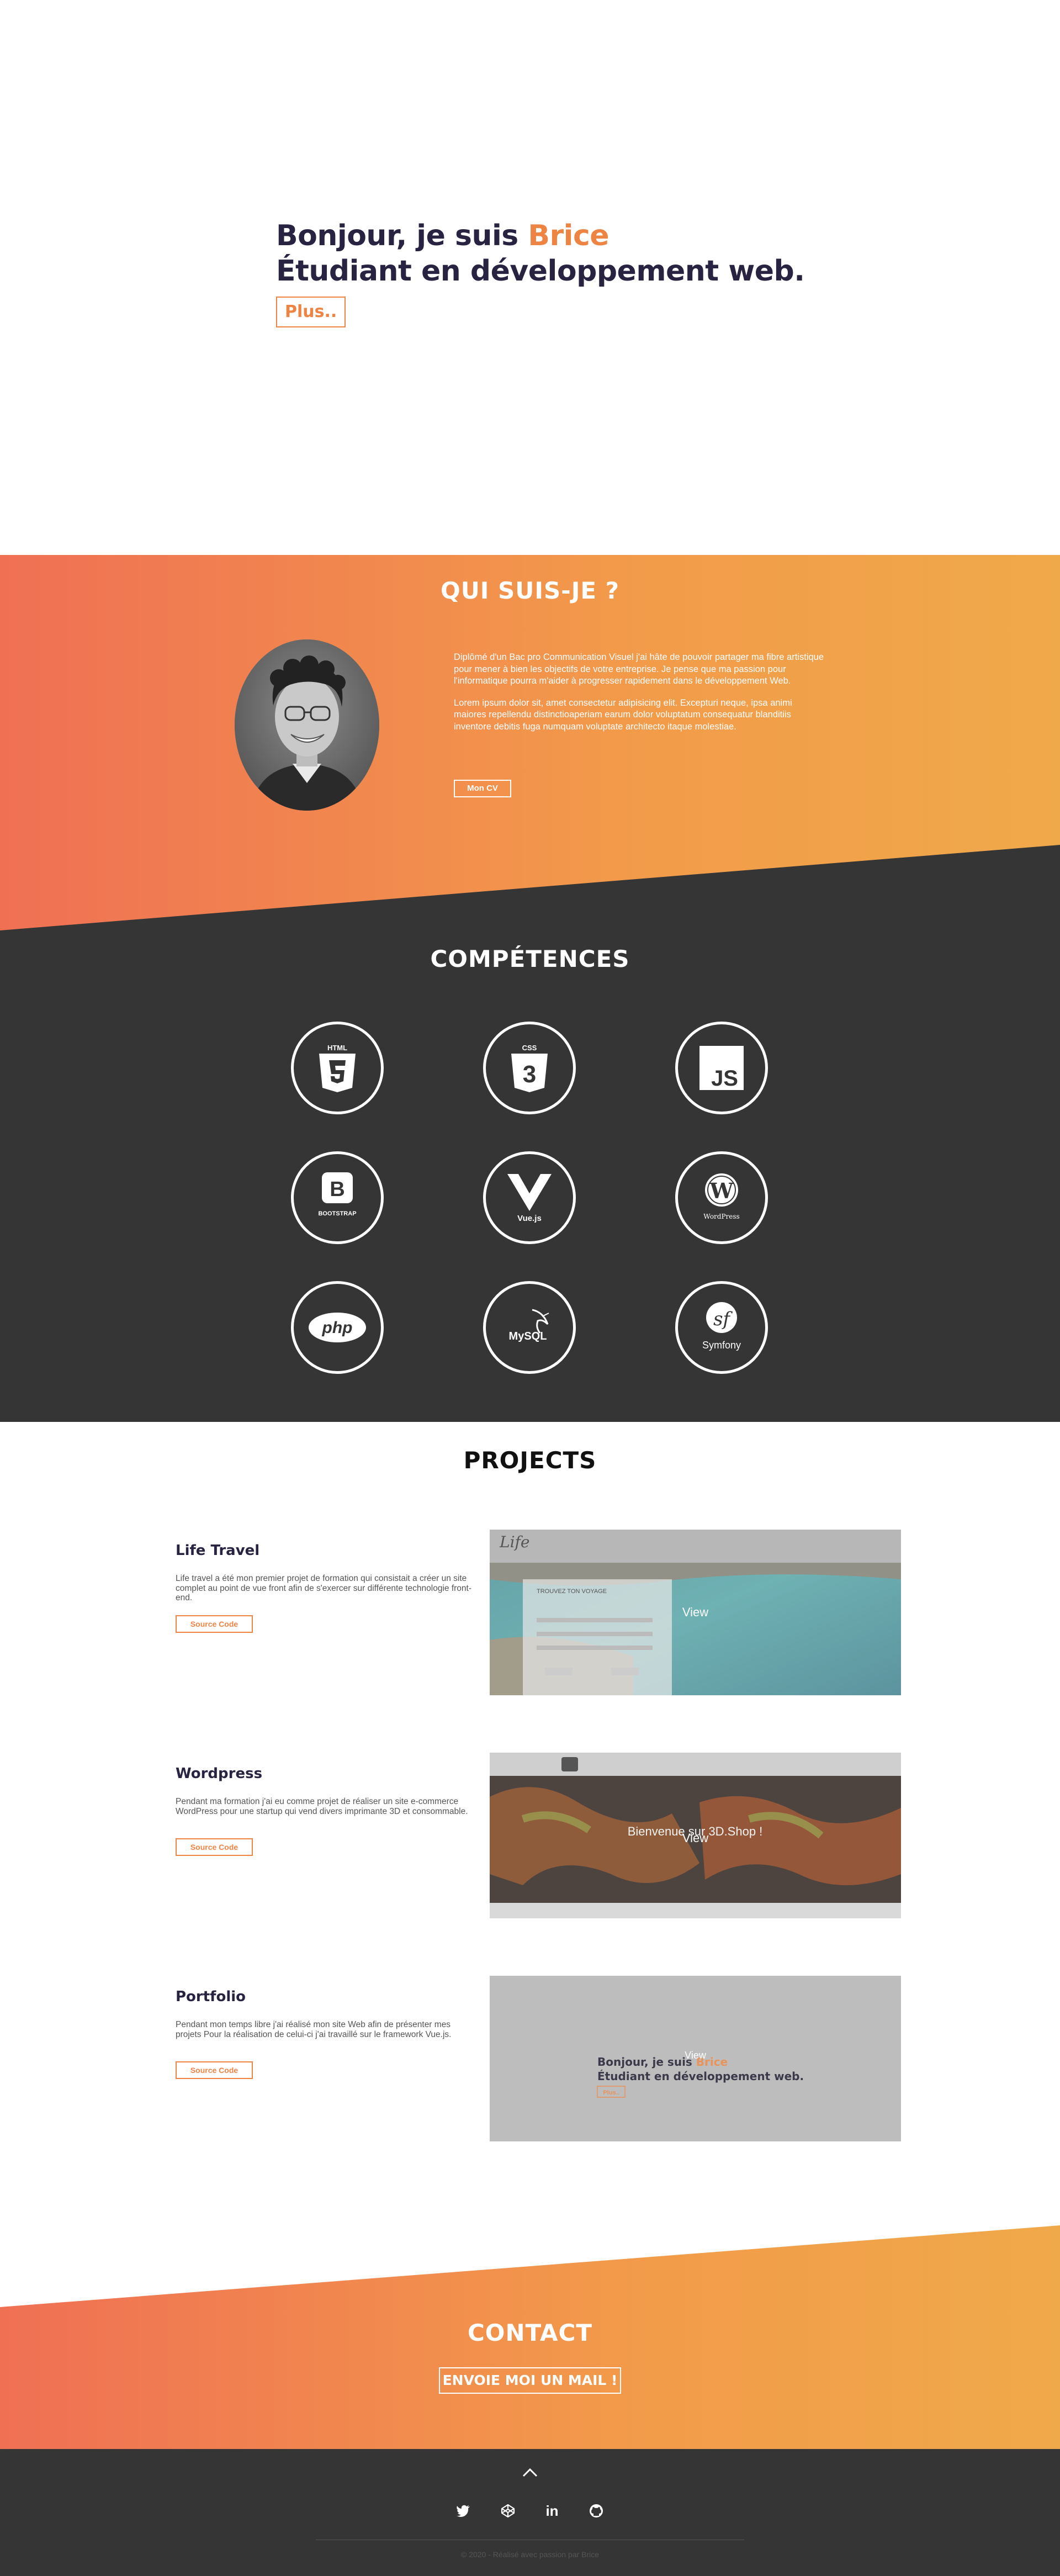  Describe the element at coordinates (569, 235) in the screenshot. I see `hero-name: Brice` at that location.